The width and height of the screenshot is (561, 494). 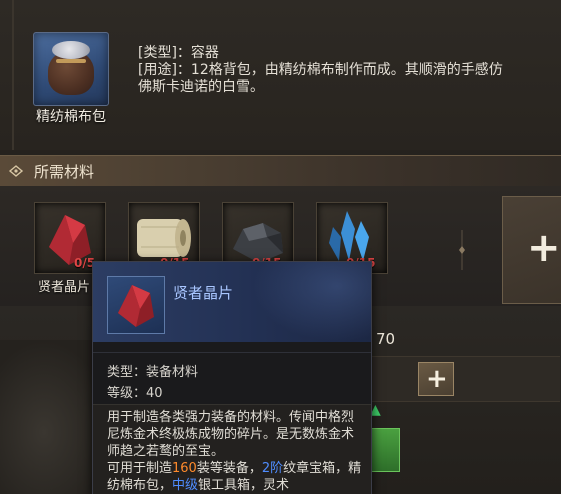 I want to click on item-icon-slot, so click(x=71, y=69).